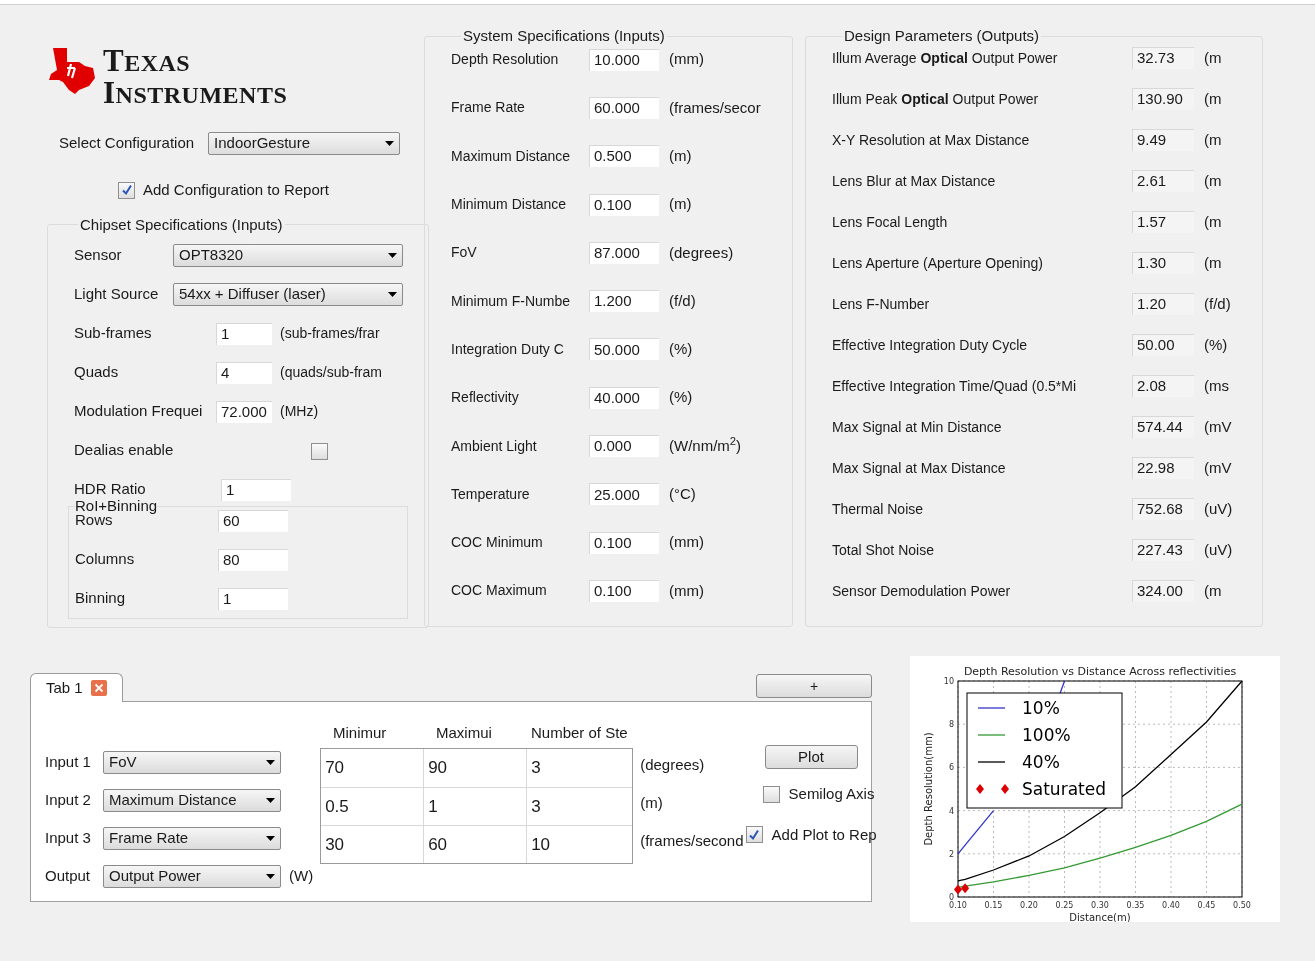 The height and width of the screenshot is (961, 1315). What do you see at coordinates (951, 854) in the screenshot?
I see `y-tick-label: 2` at bounding box center [951, 854].